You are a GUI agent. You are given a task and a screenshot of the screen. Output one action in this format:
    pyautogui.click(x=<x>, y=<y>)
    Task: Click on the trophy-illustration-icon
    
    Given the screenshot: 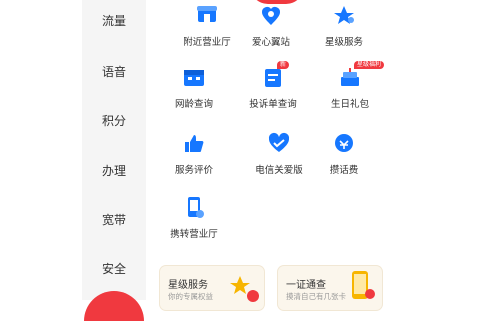 What is the action you would take?
    pyautogui.click(x=244, y=291)
    